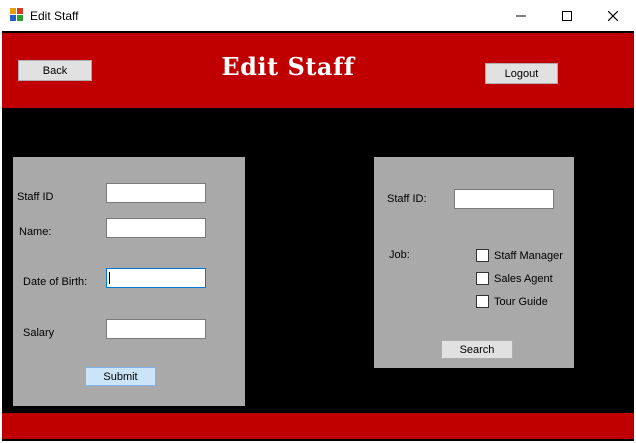 The height and width of the screenshot is (443, 636). What do you see at coordinates (120, 376) in the screenshot?
I see `submit-button: Submit` at bounding box center [120, 376].